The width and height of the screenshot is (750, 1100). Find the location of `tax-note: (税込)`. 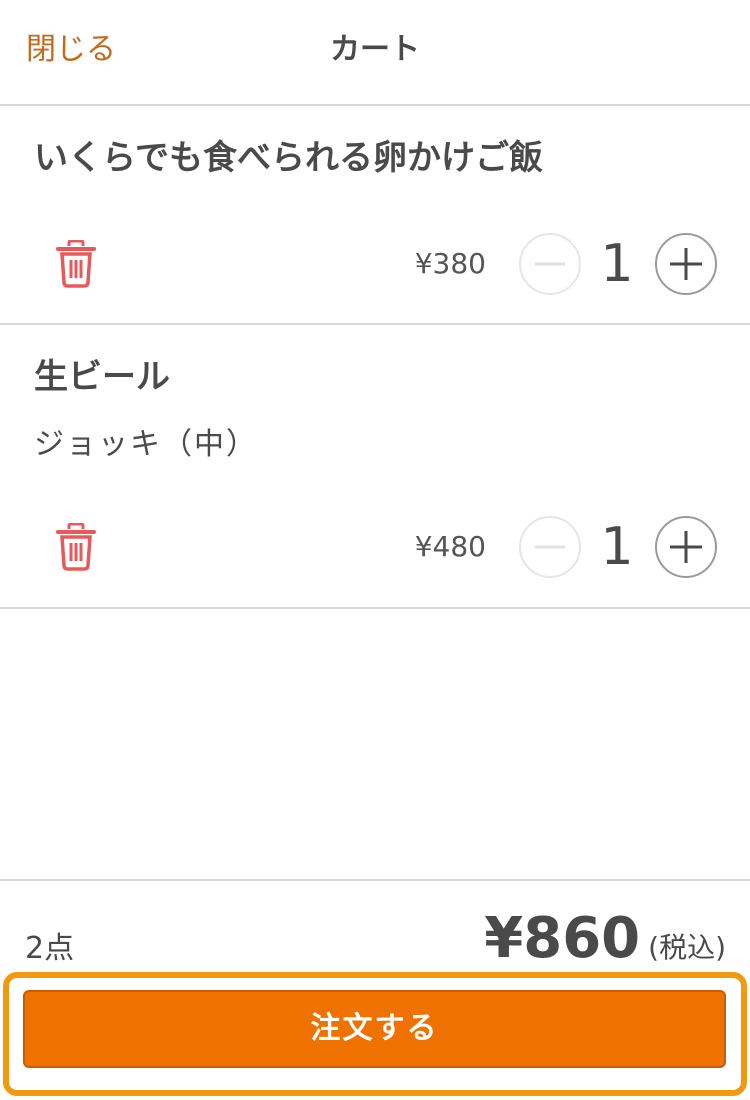

tax-note: (税込) is located at coordinates (687, 947).